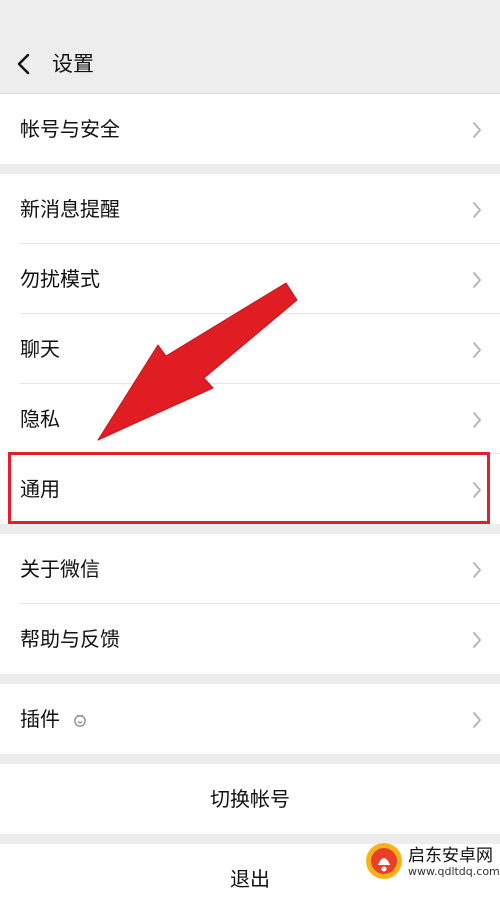 The width and height of the screenshot is (500, 914). I want to click on row-label: 聊天, so click(40, 349).